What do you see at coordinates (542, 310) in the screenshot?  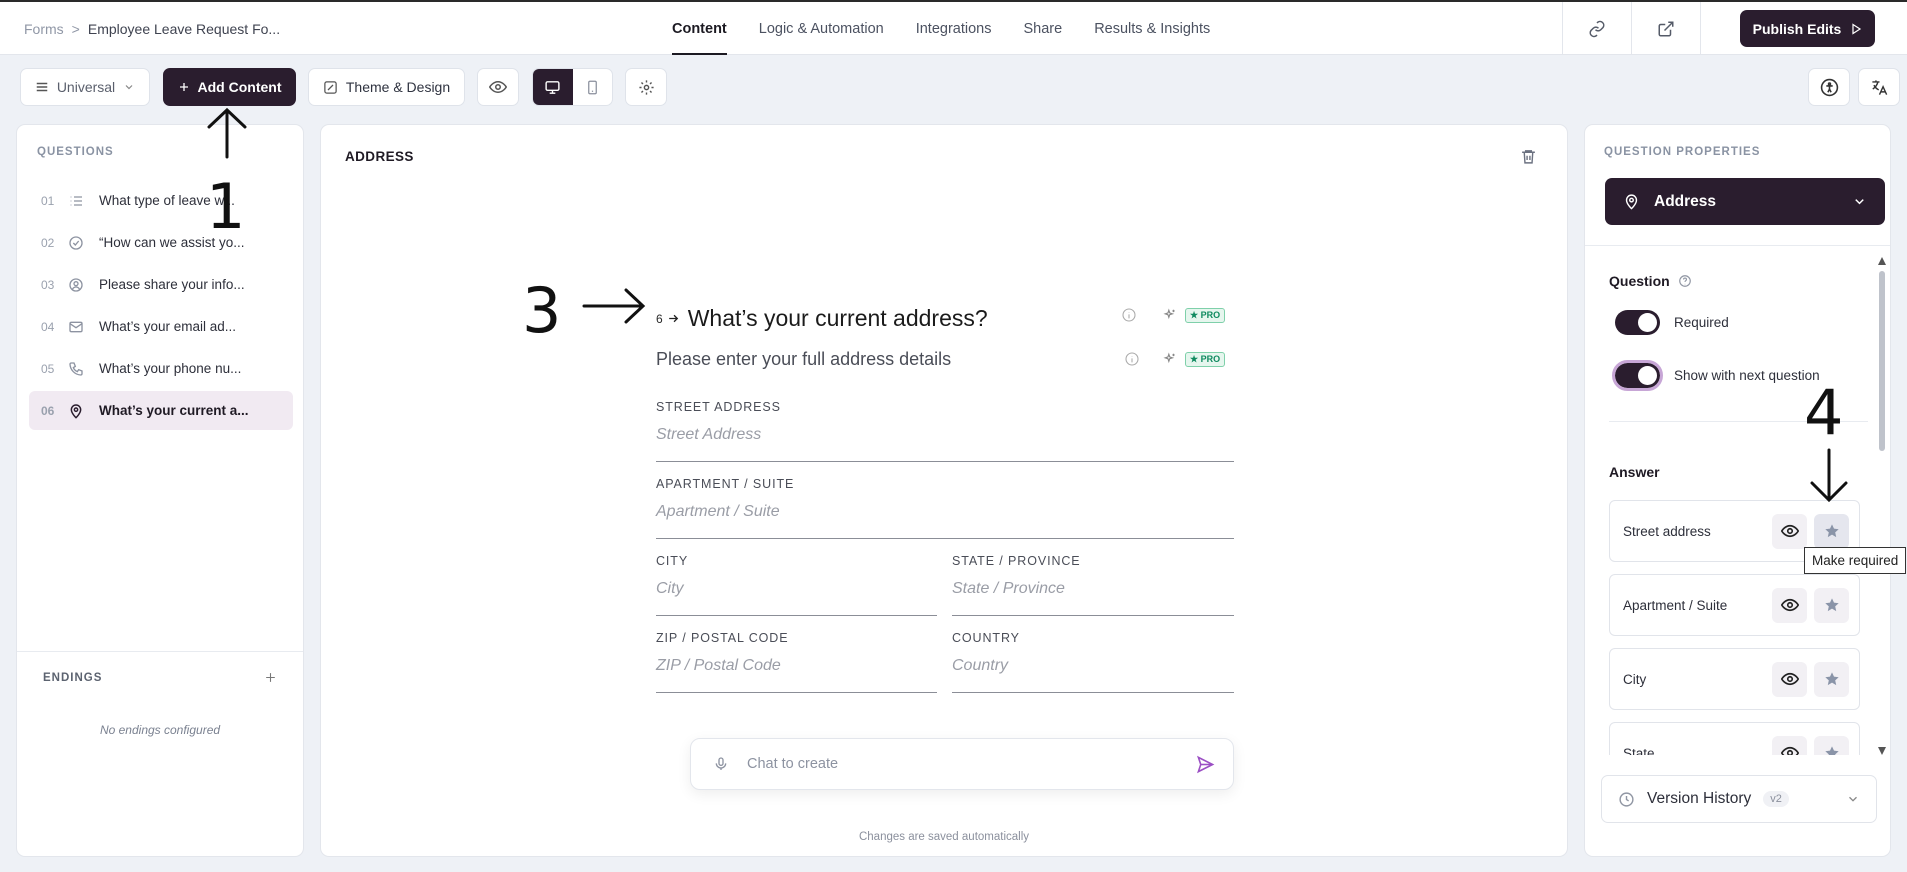 I see `annotation-label-3: 3` at bounding box center [542, 310].